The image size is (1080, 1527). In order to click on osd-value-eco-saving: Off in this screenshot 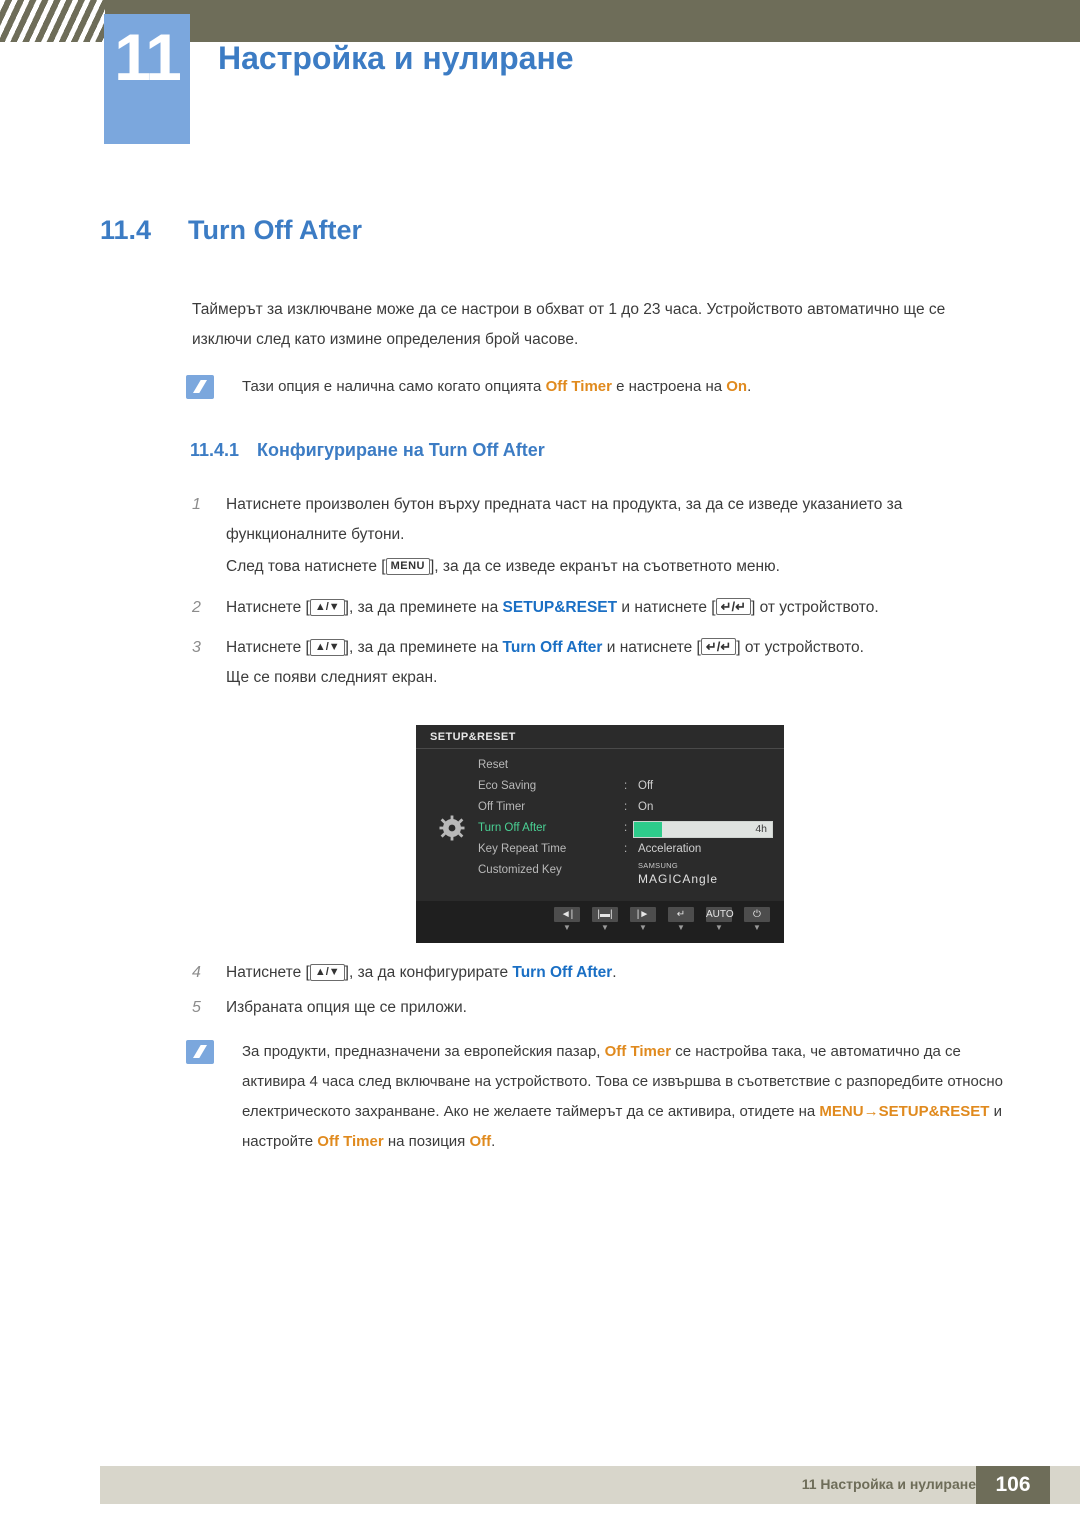, I will do `click(646, 786)`.